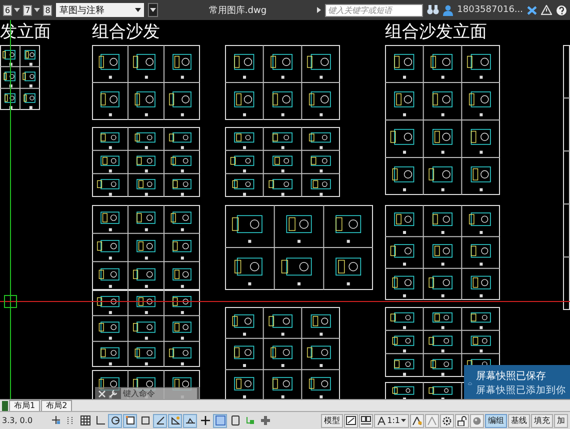  Describe the element at coordinates (542, 421) in the screenshot. I see `status-text-button: 填充` at that location.